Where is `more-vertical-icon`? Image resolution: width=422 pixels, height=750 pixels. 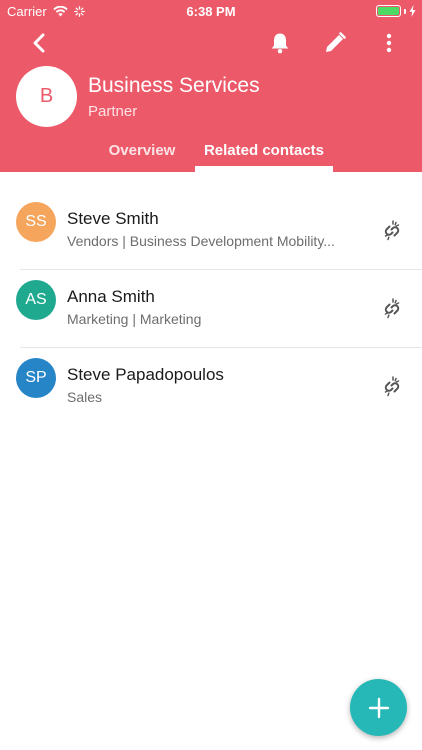 more-vertical-icon is located at coordinates (389, 43).